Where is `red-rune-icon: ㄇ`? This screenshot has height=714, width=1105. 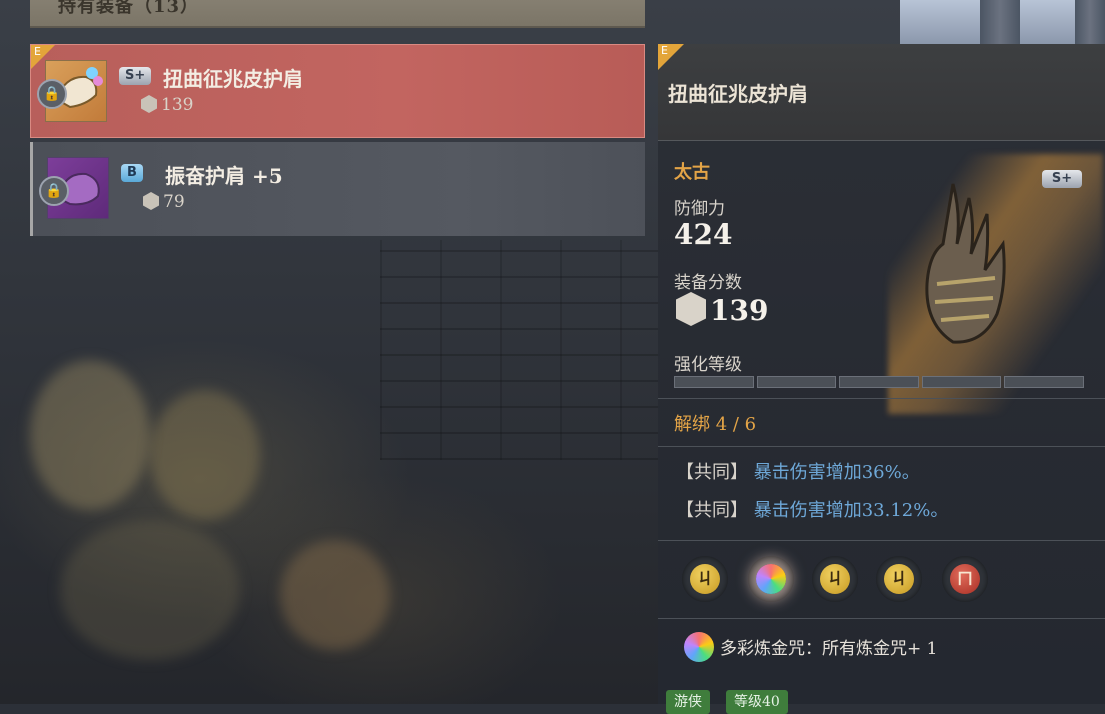 red-rune-icon: ㄇ is located at coordinates (965, 579).